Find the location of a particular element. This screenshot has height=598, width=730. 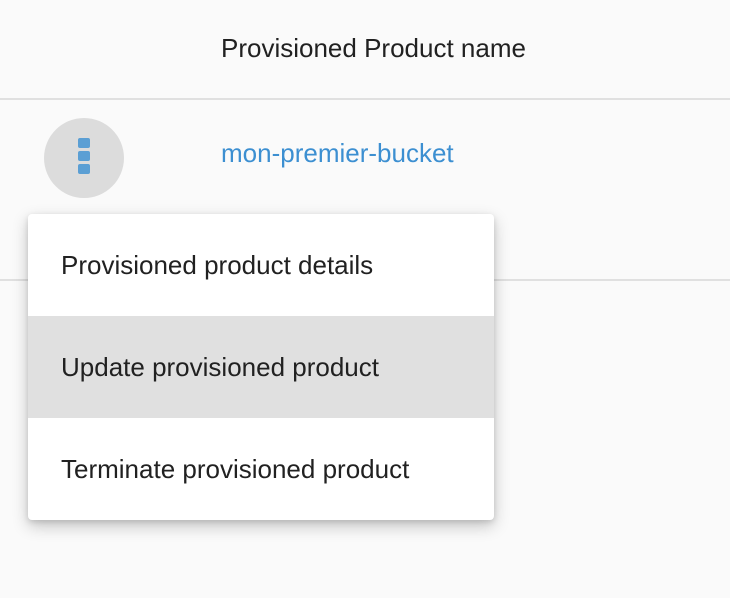

kebab-menu-icon is located at coordinates (84, 156).